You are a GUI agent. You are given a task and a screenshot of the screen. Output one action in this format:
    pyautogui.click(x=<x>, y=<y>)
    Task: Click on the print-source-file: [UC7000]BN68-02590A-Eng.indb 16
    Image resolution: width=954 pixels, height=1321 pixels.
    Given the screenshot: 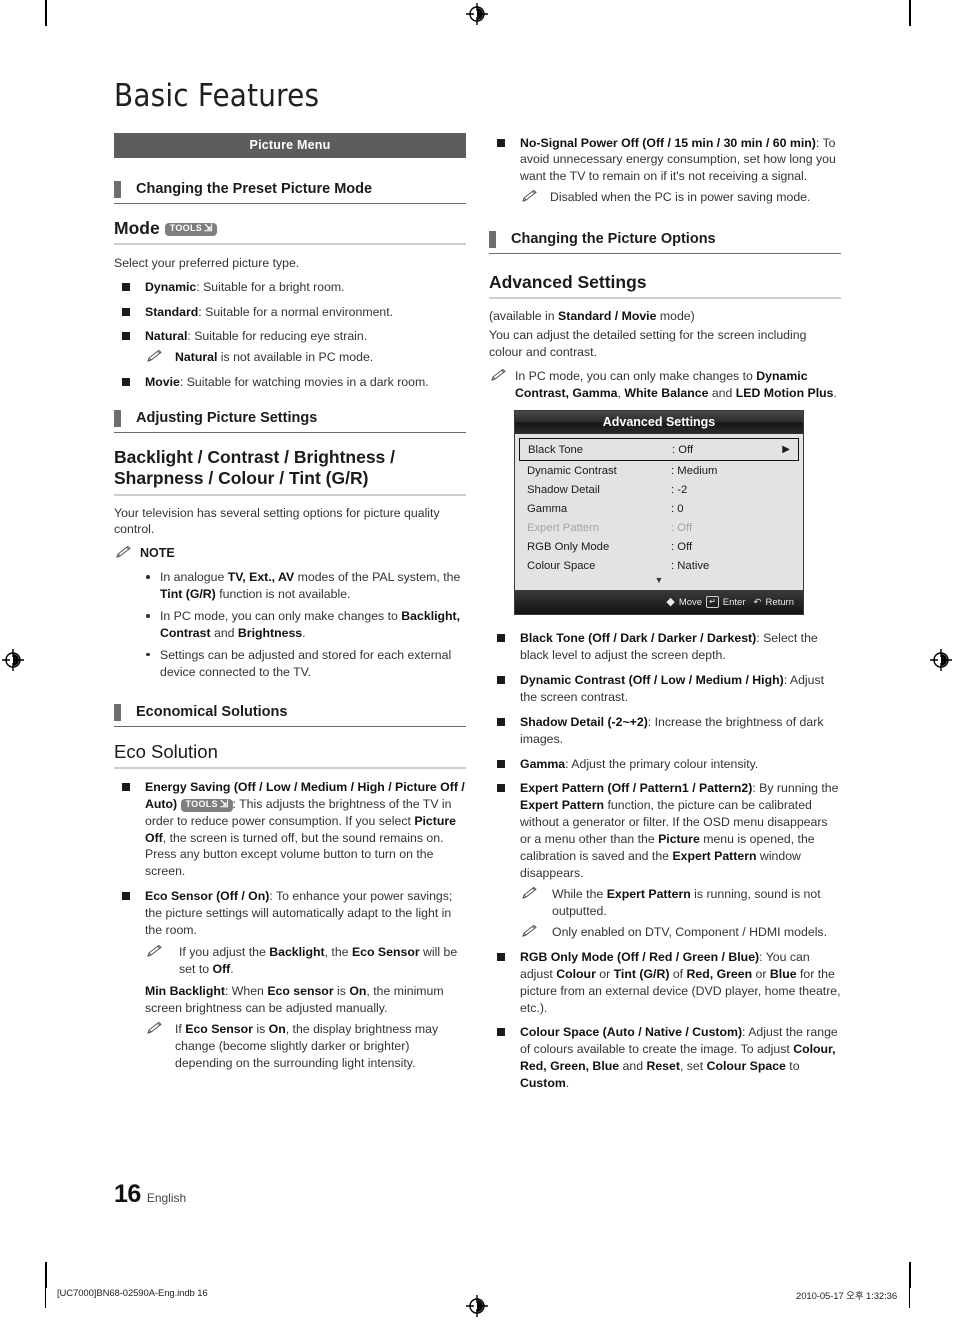 What is the action you would take?
    pyautogui.click(x=132, y=1293)
    